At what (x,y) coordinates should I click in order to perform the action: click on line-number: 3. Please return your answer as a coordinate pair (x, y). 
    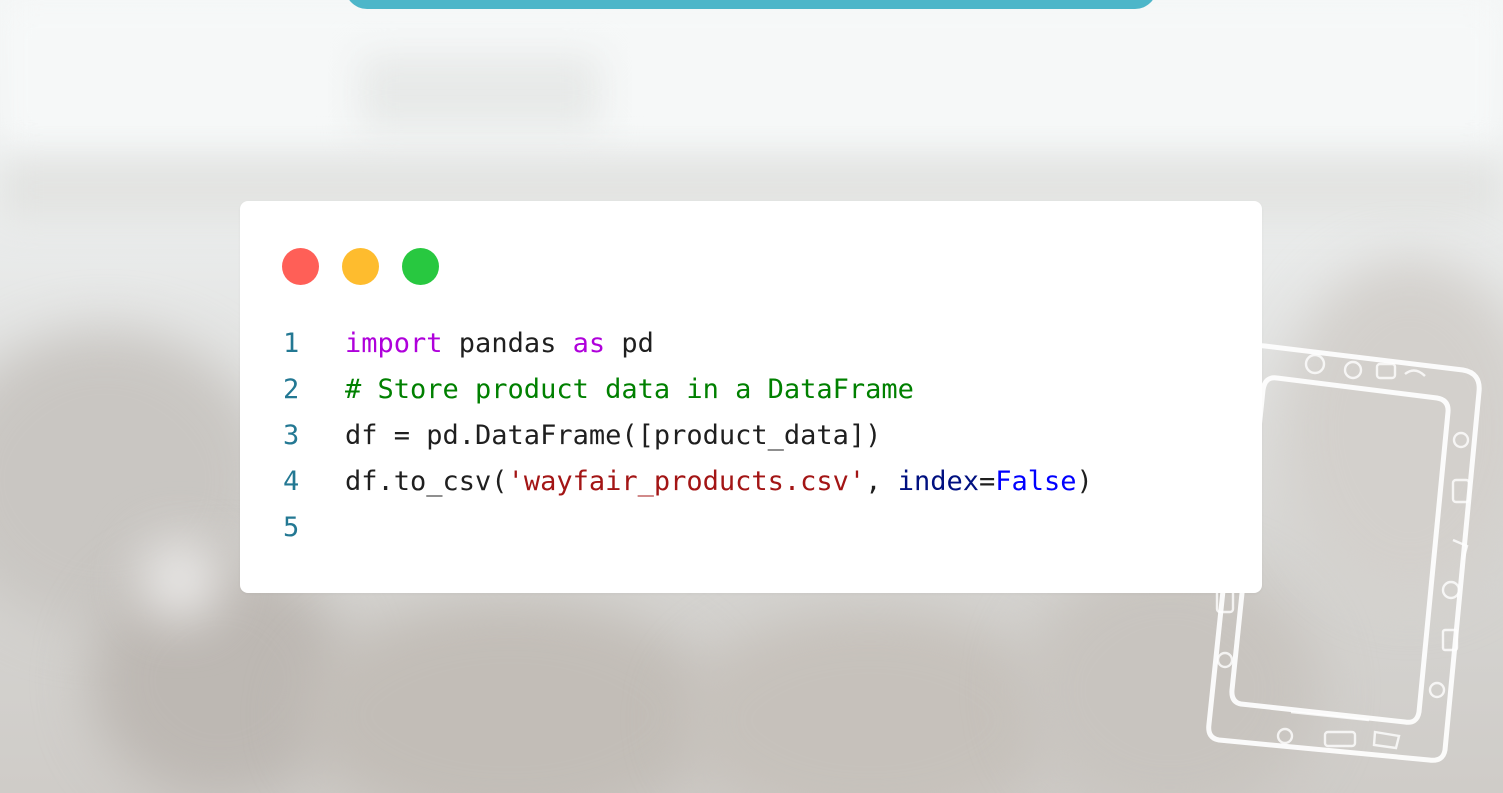
    Looking at the image, I should click on (291, 435).